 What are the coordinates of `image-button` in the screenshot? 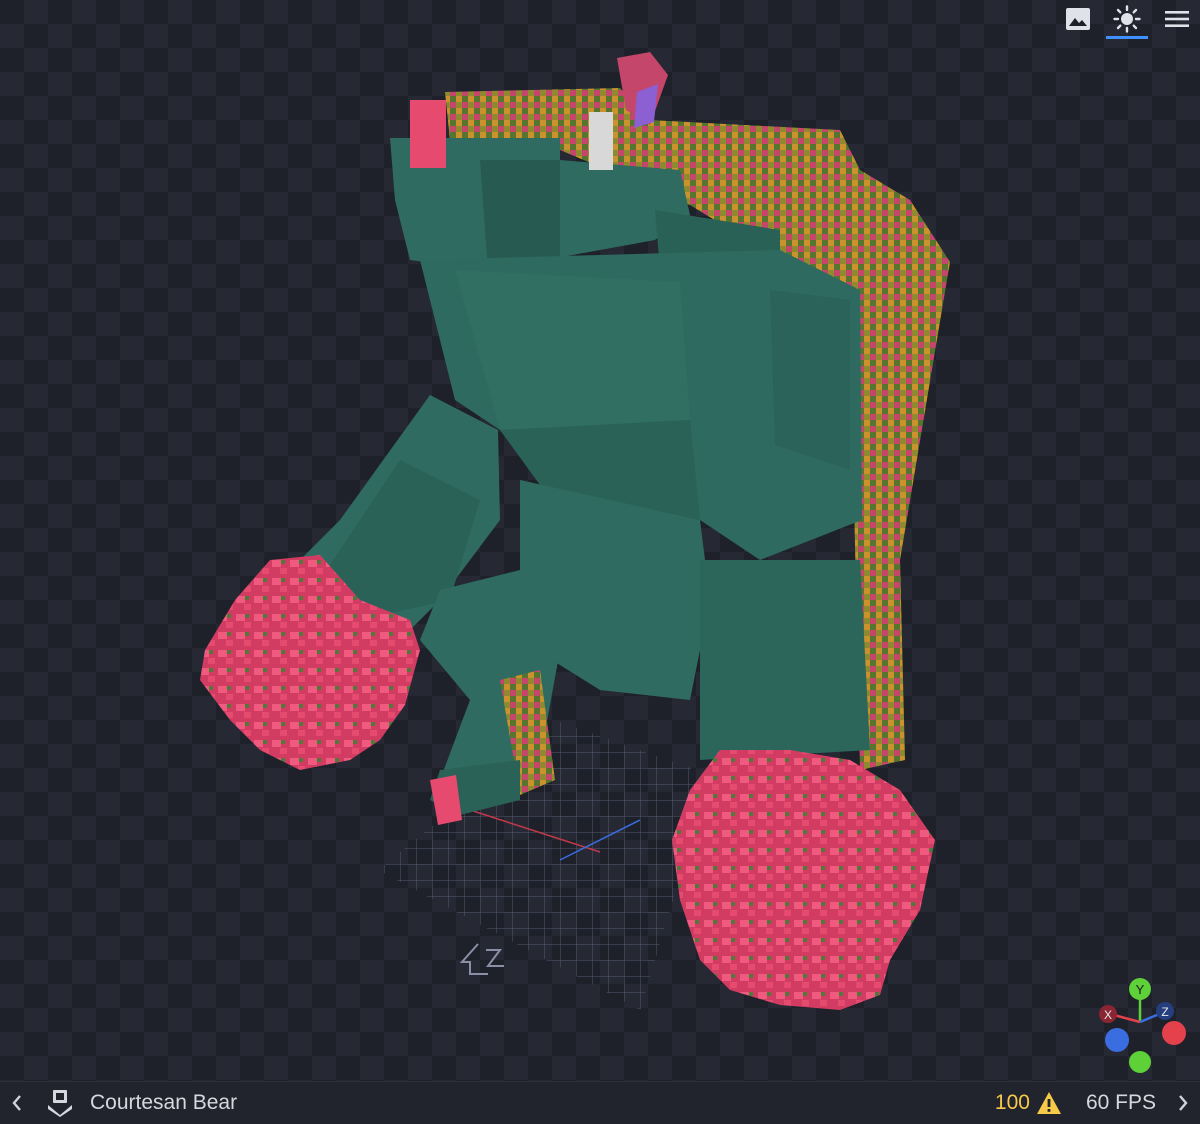 It's located at (1078, 19).